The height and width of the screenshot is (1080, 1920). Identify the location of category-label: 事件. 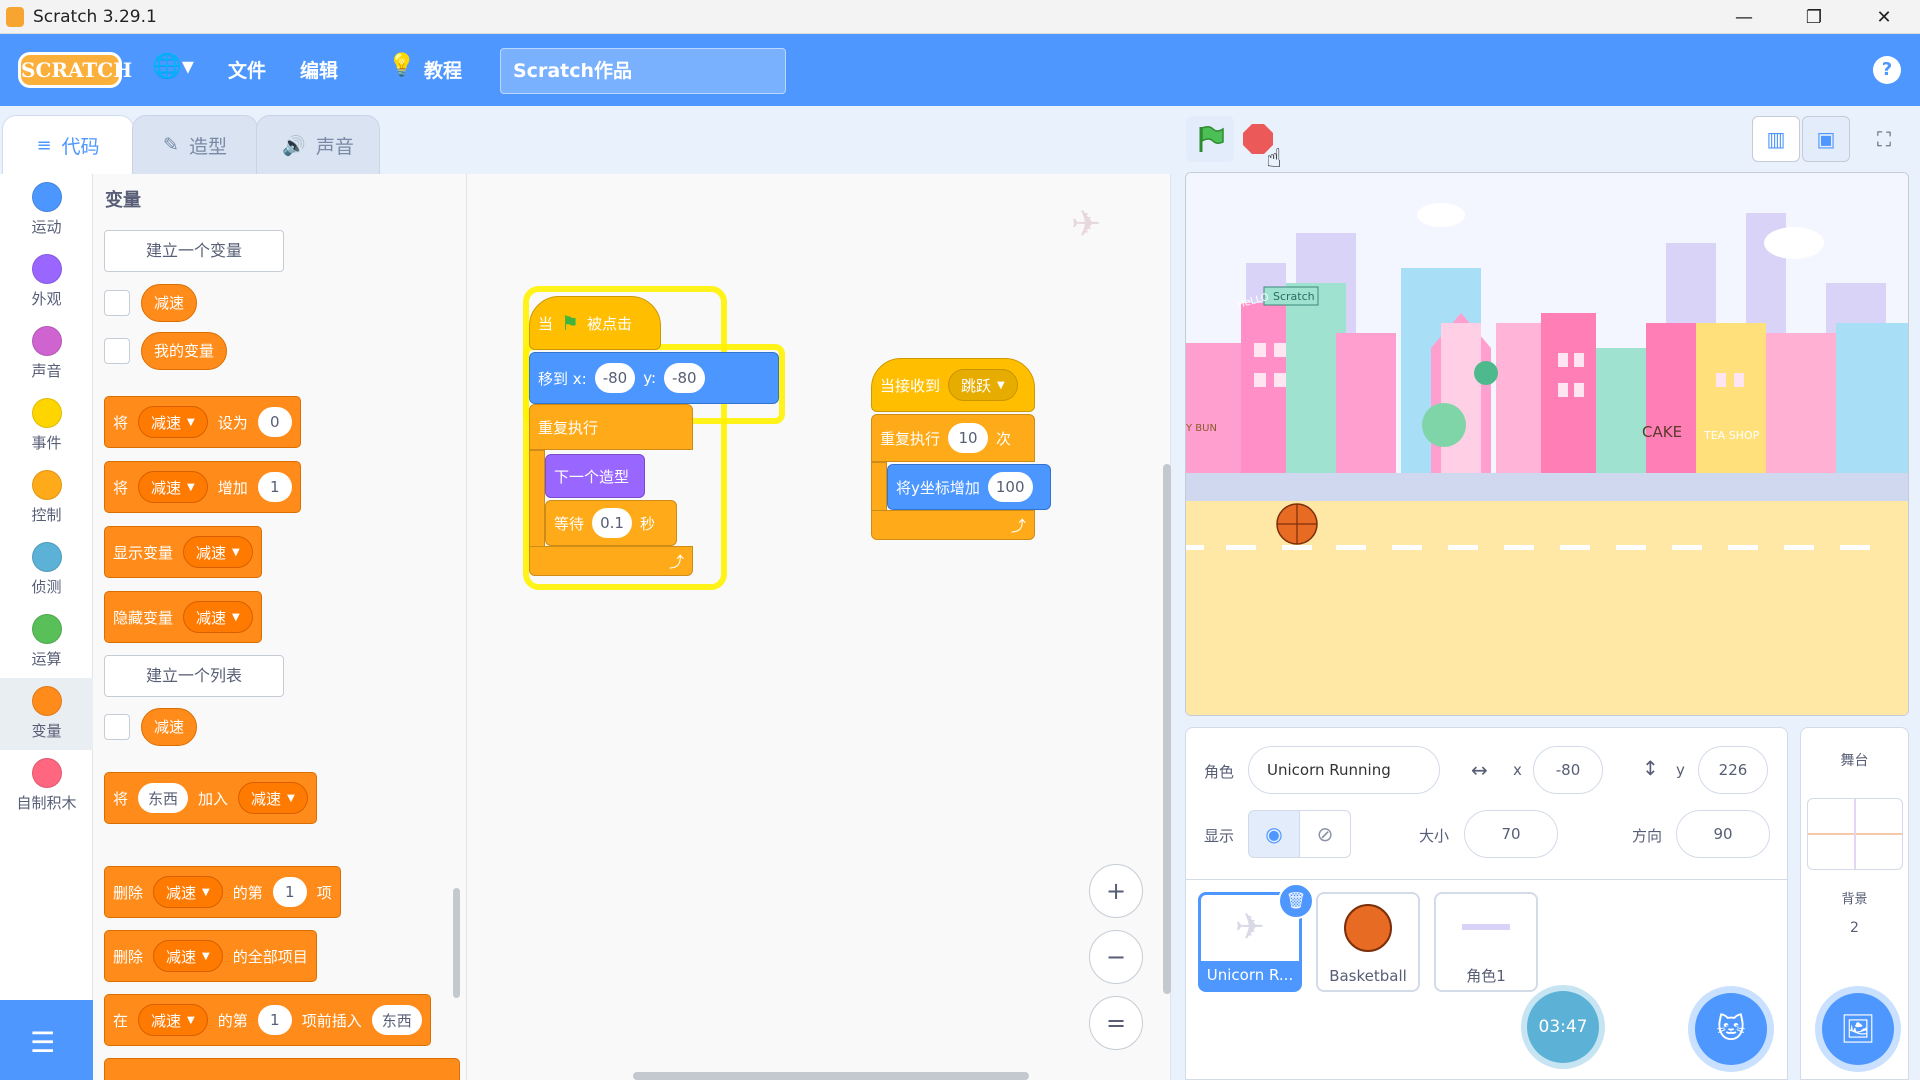
(46, 443).